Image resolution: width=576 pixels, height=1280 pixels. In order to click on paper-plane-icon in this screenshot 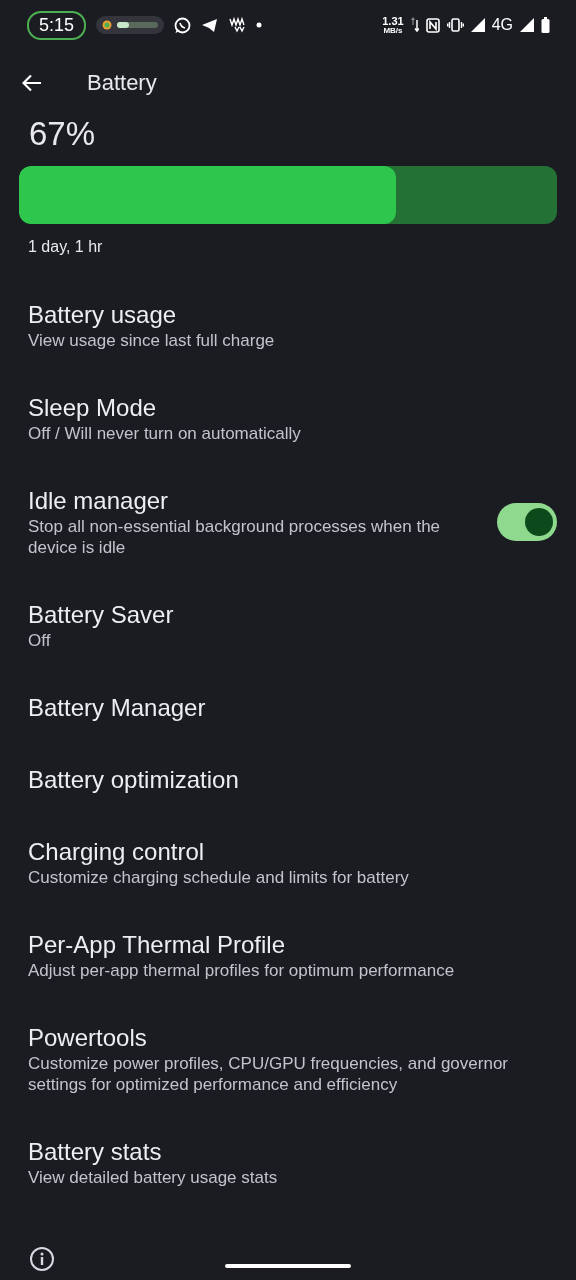, I will do `click(210, 25)`.